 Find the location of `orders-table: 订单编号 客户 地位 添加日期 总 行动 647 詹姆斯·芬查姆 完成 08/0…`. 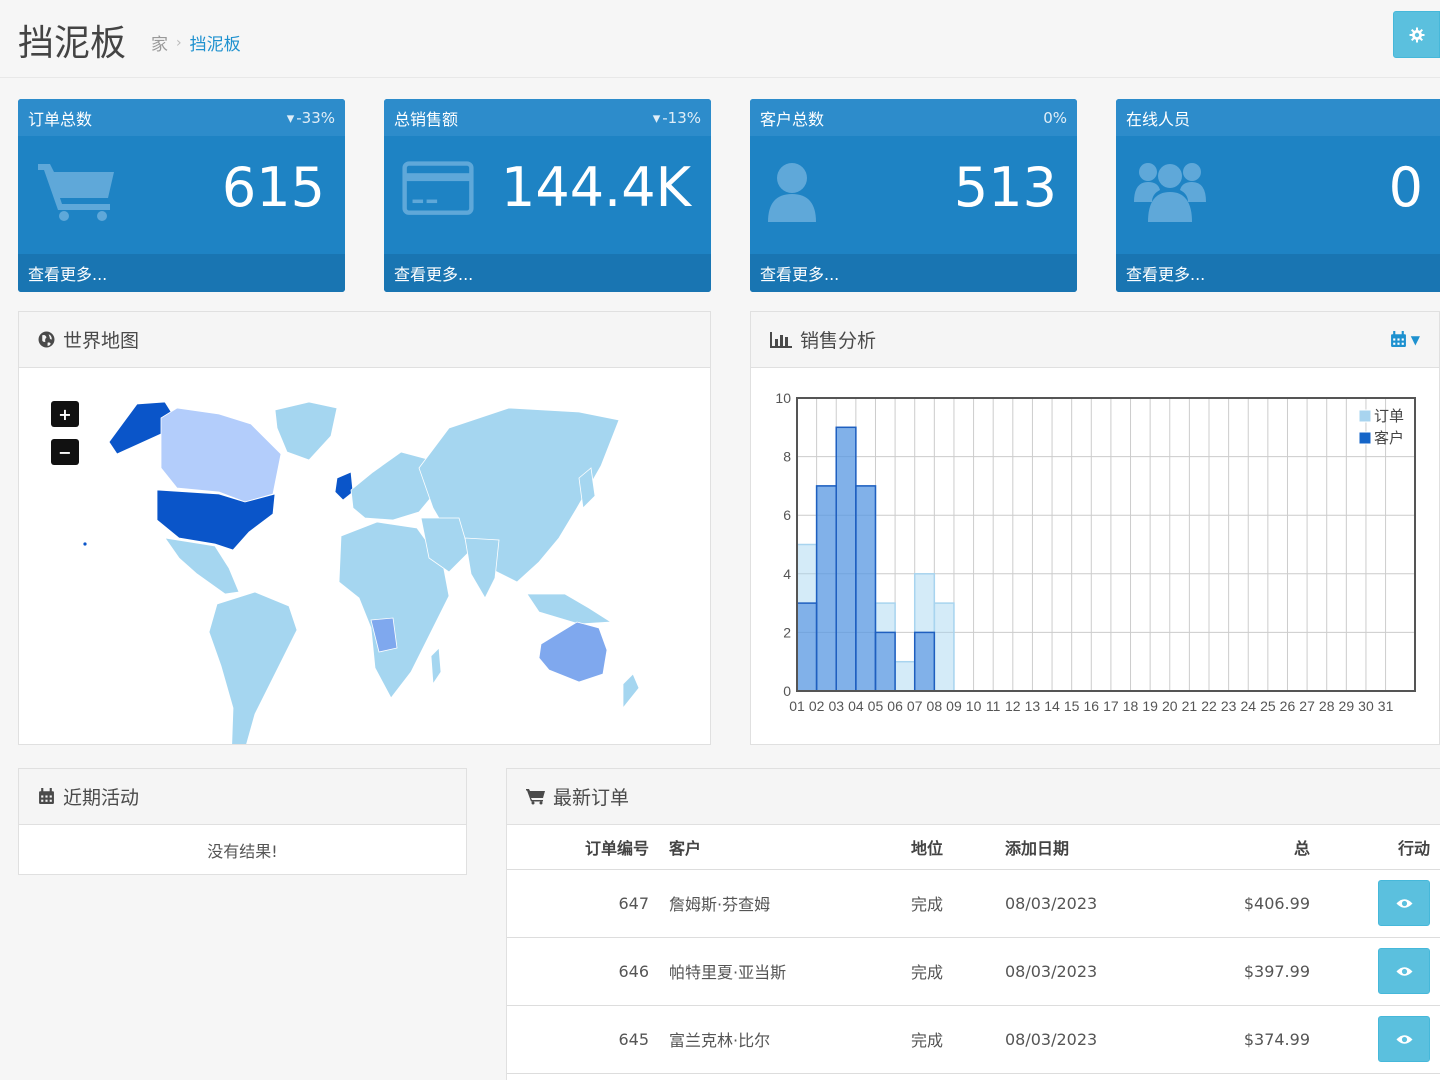

orders-table: 订单编号 客户 地位 添加日期 总 行动 647 詹姆斯·芬查姆 完成 08/0… is located at coordinates (973, 949).